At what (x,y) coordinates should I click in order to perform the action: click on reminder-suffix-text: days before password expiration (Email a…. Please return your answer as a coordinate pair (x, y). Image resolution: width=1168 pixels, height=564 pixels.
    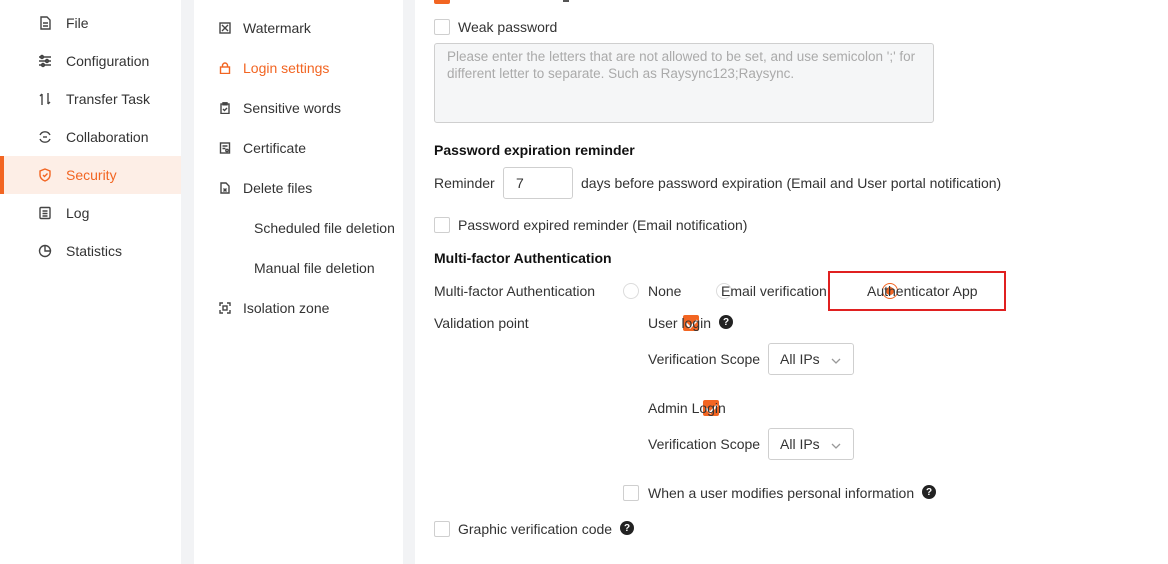
    Looking at the image, I should click on (791, 183).